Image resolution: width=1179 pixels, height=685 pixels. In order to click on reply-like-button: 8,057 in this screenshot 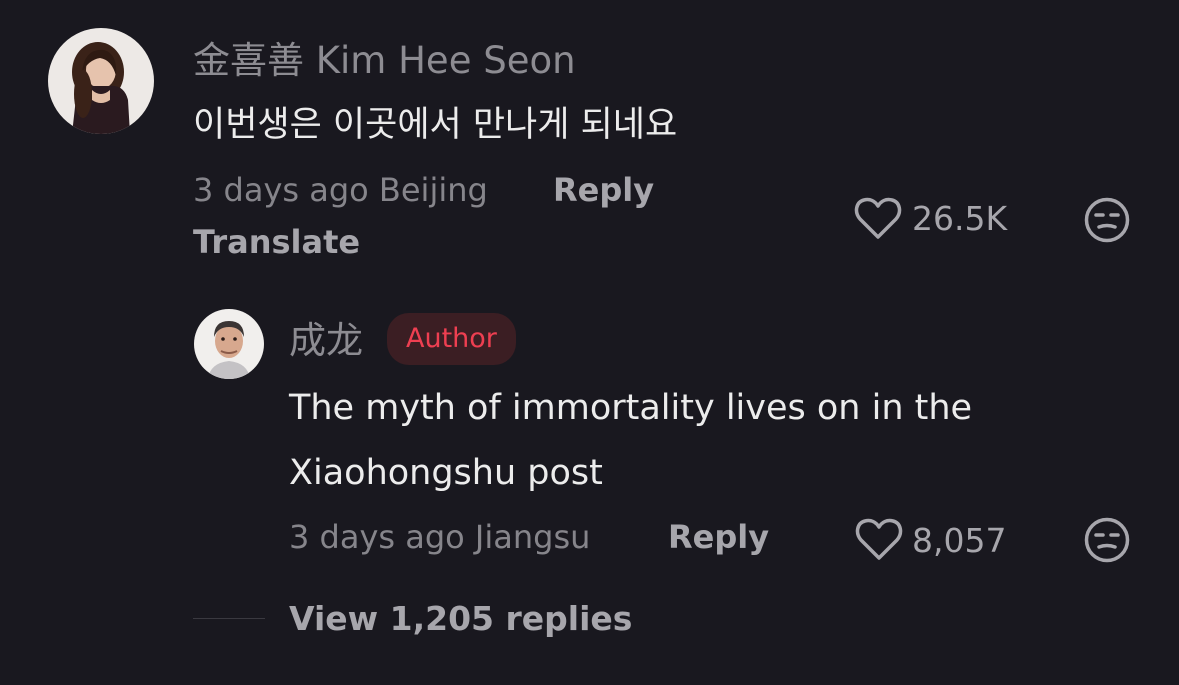, I will do `click(945, 541)`.